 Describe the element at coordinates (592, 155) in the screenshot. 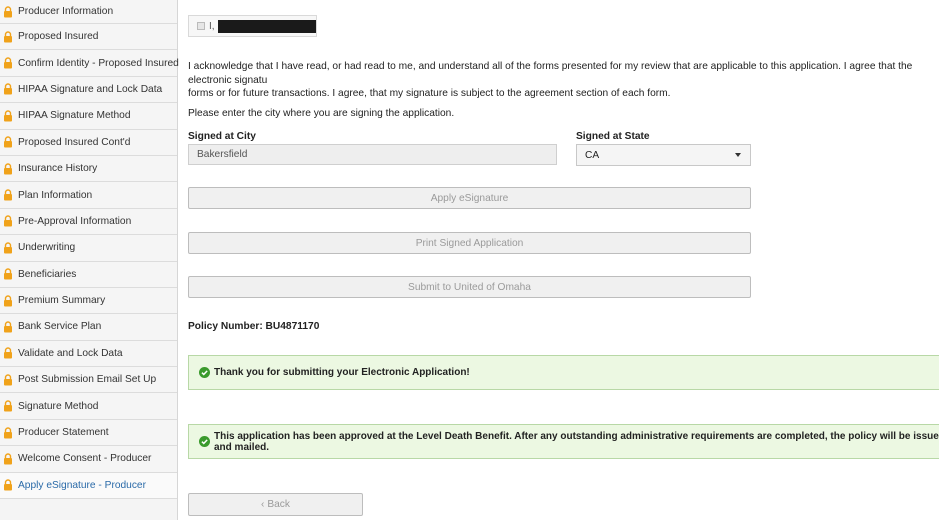

I see `signed-state-value: CA` at that location.